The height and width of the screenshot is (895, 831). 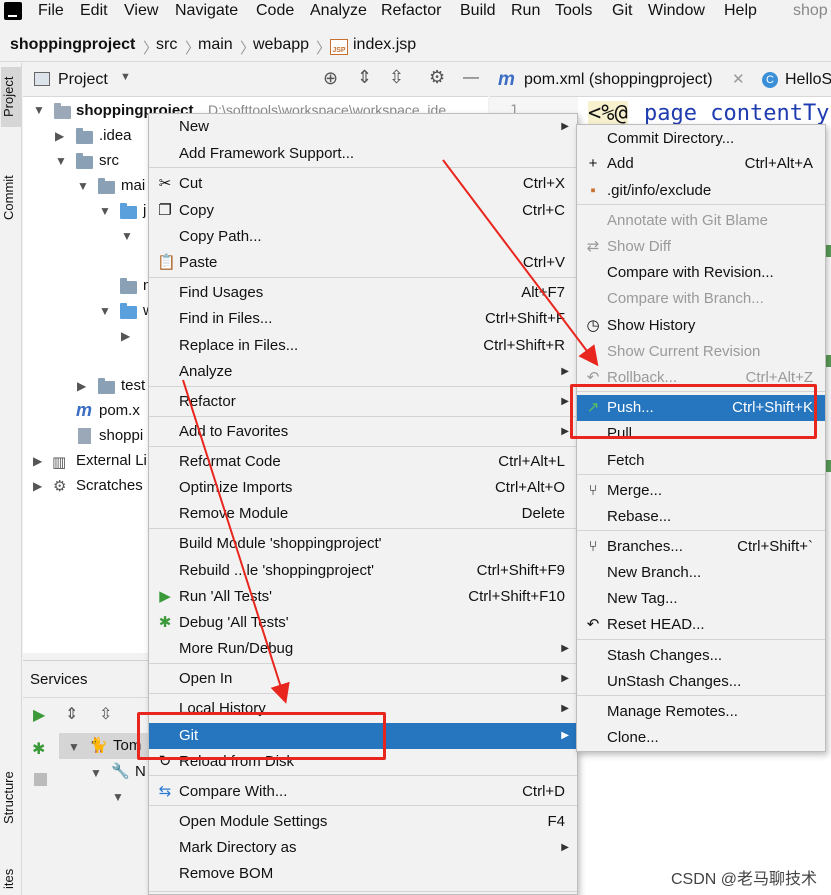 I want to click on csdn-watermark: CSDN @老马聊技术, so click(x=743, y=879).